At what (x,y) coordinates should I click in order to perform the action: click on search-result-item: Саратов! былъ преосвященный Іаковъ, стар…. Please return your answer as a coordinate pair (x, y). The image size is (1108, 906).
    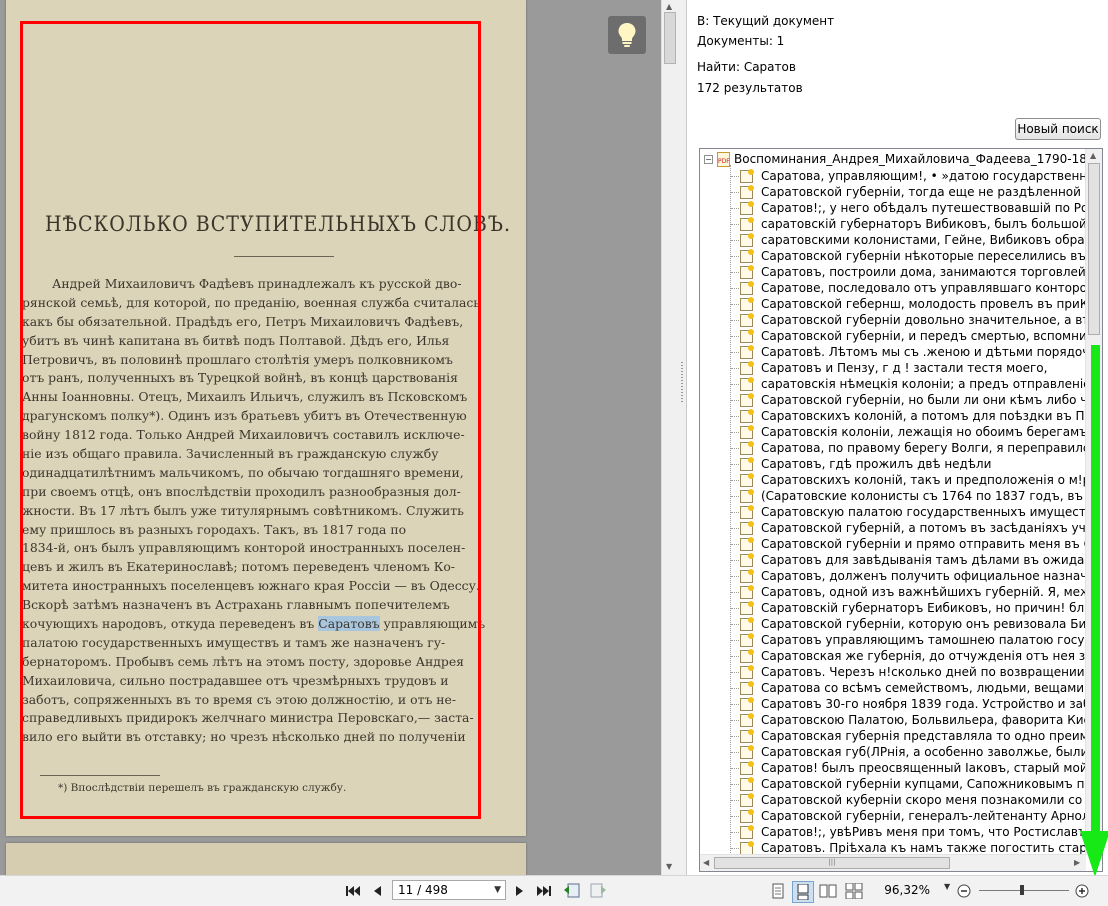
    Looking at the image, I should click on (913, 768).